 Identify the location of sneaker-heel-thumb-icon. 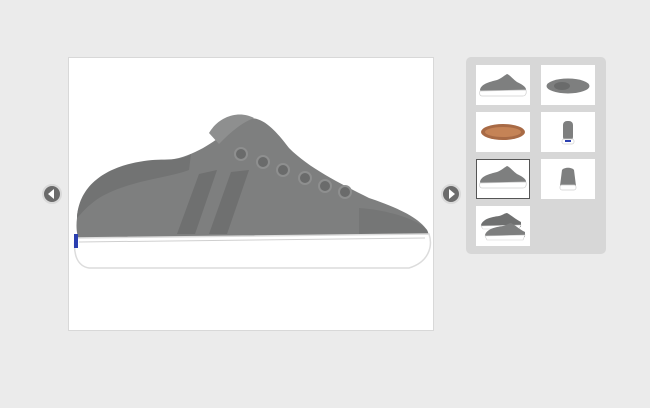
(568, 133).